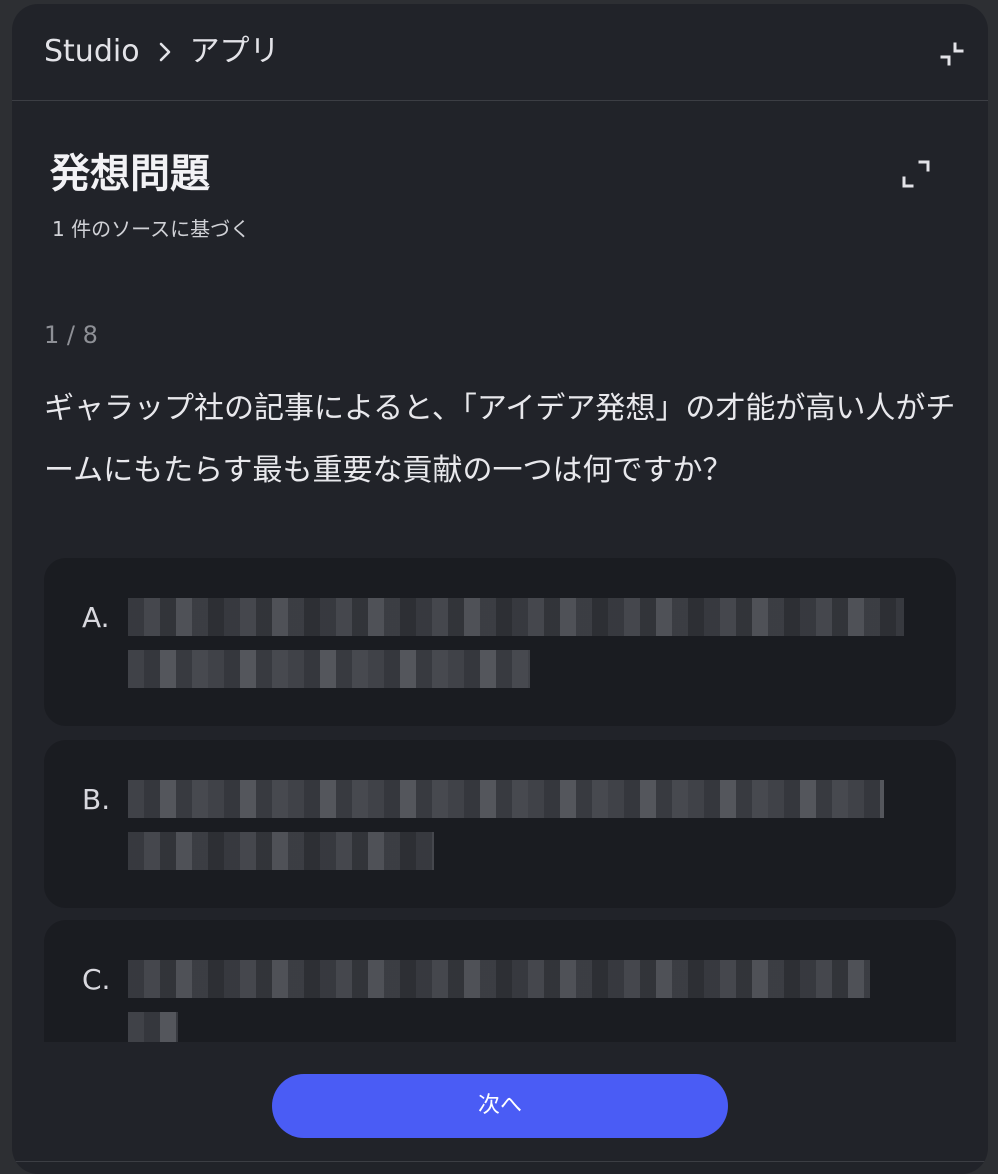  I want to click on collapse-button, so click(952, 54).